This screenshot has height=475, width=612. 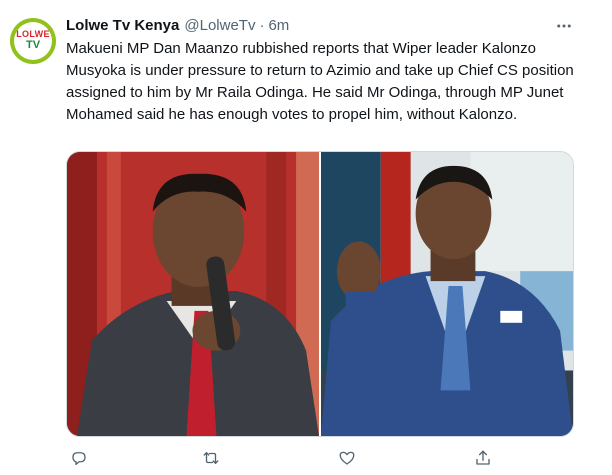 What do you see at coordinates (286, 458) in the screenshot?
I see `tweet-actions` at bounding box center [286, 458].